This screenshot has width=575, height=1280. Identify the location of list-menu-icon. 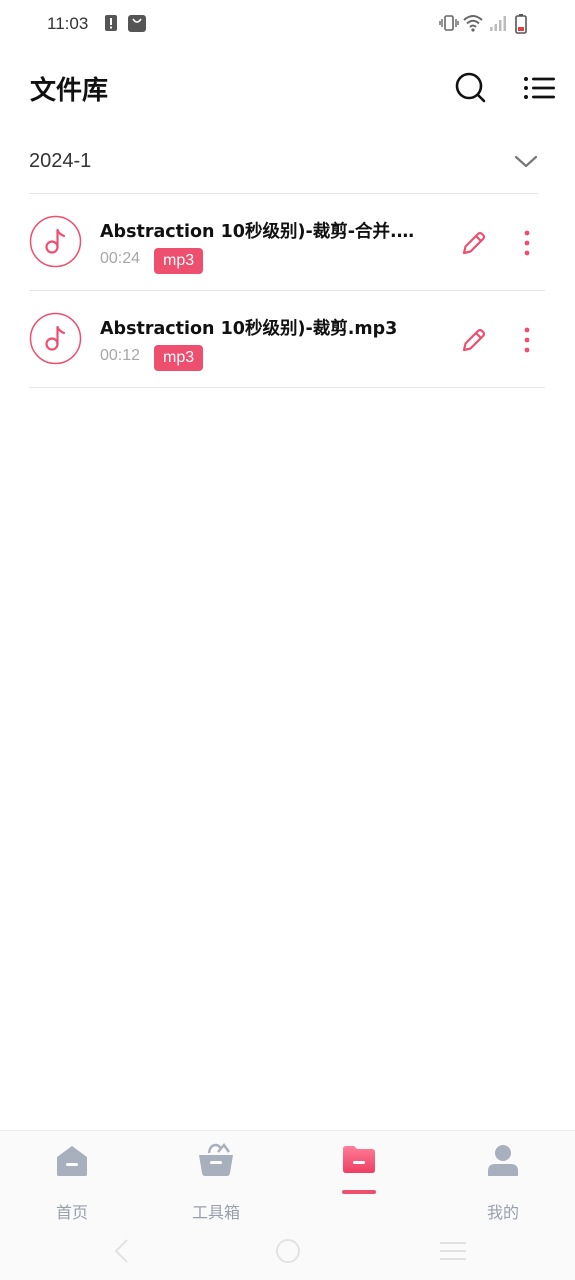
(539, 88).